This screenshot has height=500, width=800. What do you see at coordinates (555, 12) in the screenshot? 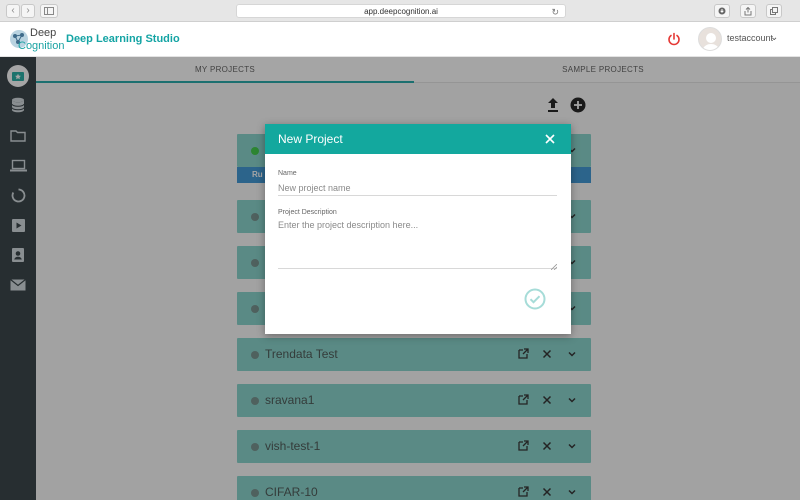
I see `reload-icon: ↻` at bounding box center [555, 12].